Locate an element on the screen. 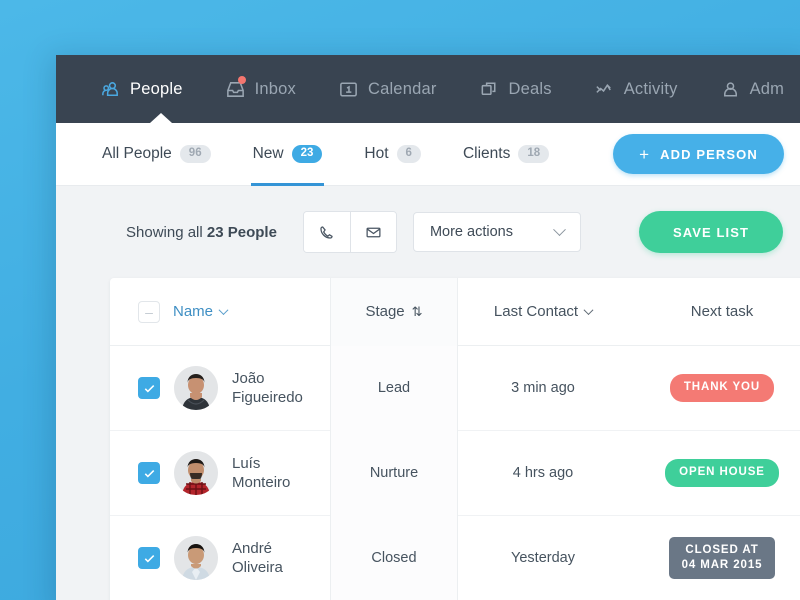 This screenshot has height=600, width=800. column-header-next-task-label: Next task is located at coordinates (722, 311).